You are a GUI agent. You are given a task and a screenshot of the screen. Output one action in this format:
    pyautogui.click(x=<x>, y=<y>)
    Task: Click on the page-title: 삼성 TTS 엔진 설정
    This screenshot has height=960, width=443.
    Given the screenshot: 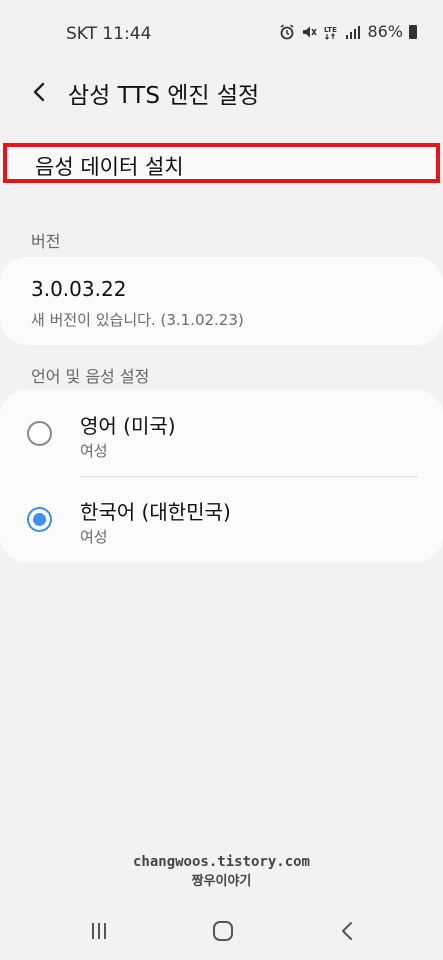 What is the action you would take?
    pyautogui.click(x=164, y=96)
    